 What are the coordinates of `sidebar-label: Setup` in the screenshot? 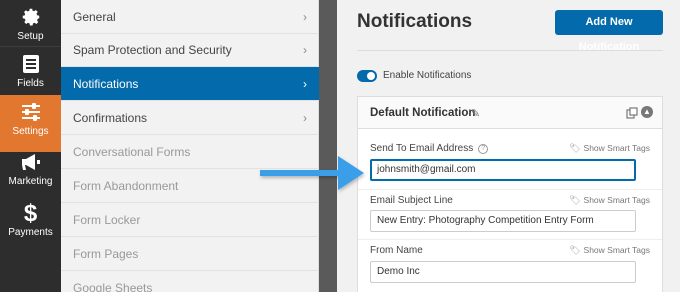 It's located at (30, 36).